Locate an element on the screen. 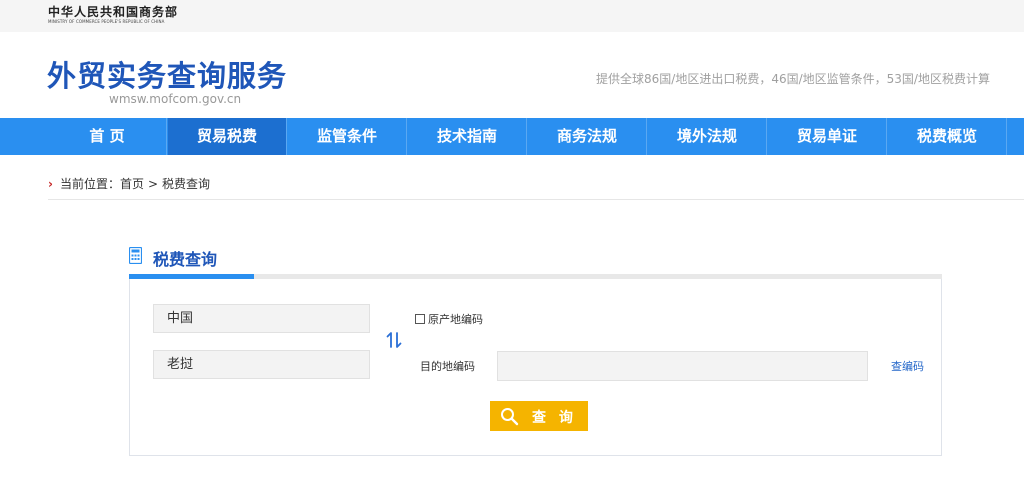 The width and height of the screenshot is (1024, 493). breadcrumb-prefix: 当前位置： is located at coordinates (89, 184).